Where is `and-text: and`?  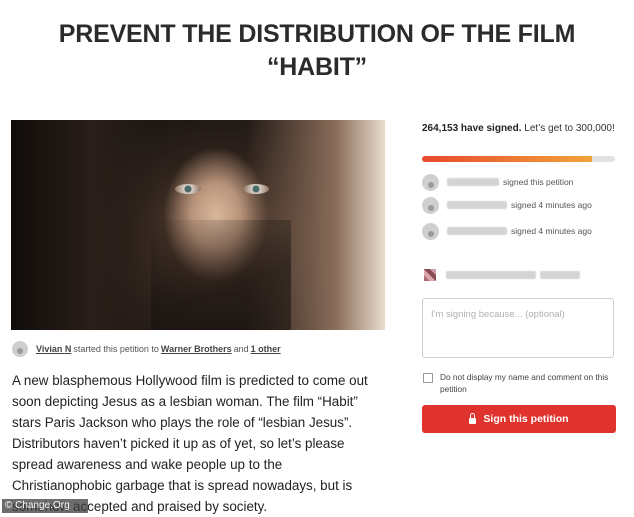
and-text: and is located at coordinates (241, 349).